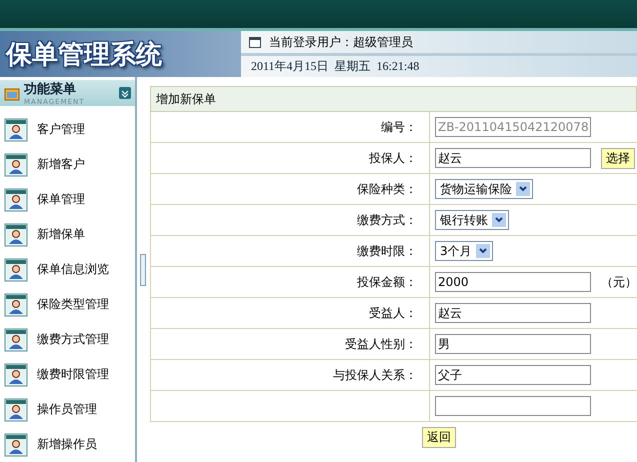 This screenshot has height=462, width=637. I want to click on menu-item: 保单管理, so click(67, 199).